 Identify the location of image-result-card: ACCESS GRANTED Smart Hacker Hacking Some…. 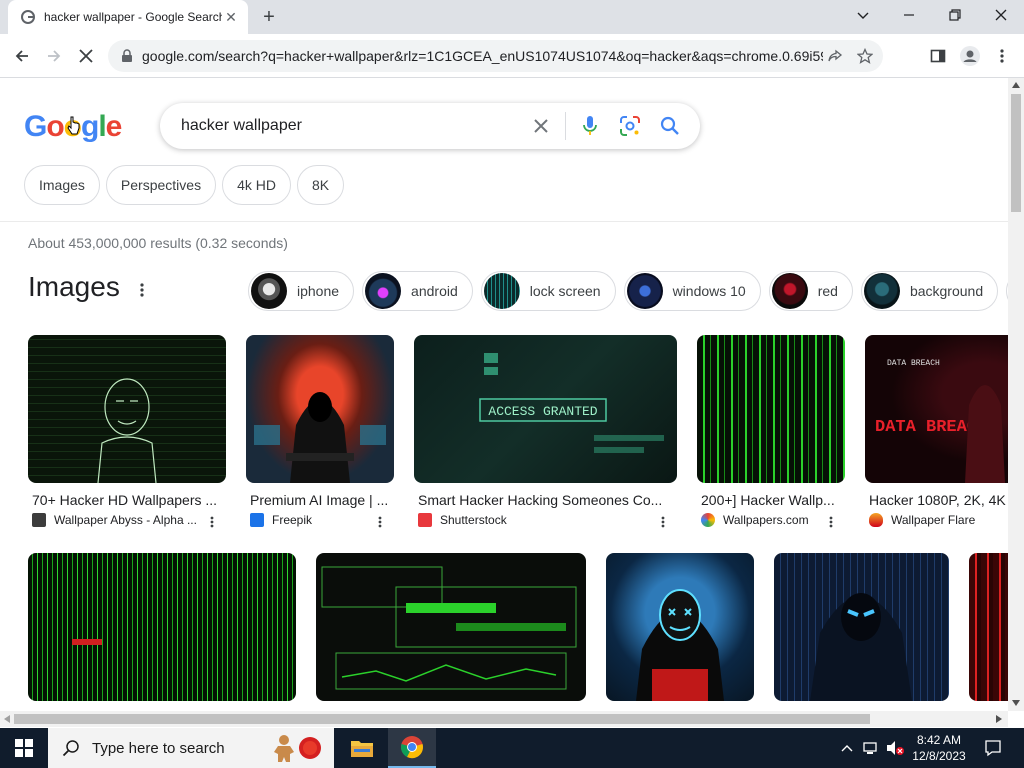
(545, 435).